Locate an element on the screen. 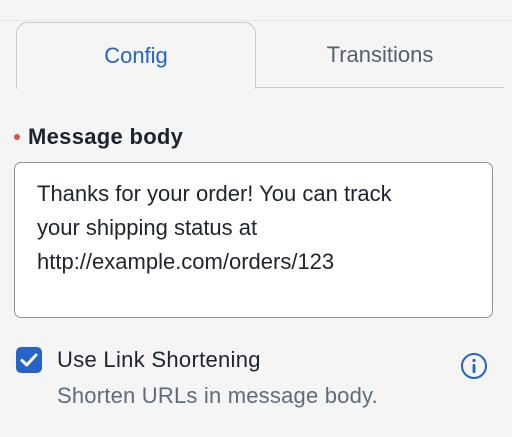  tab-config: Config is located at coordinates (136, 55).